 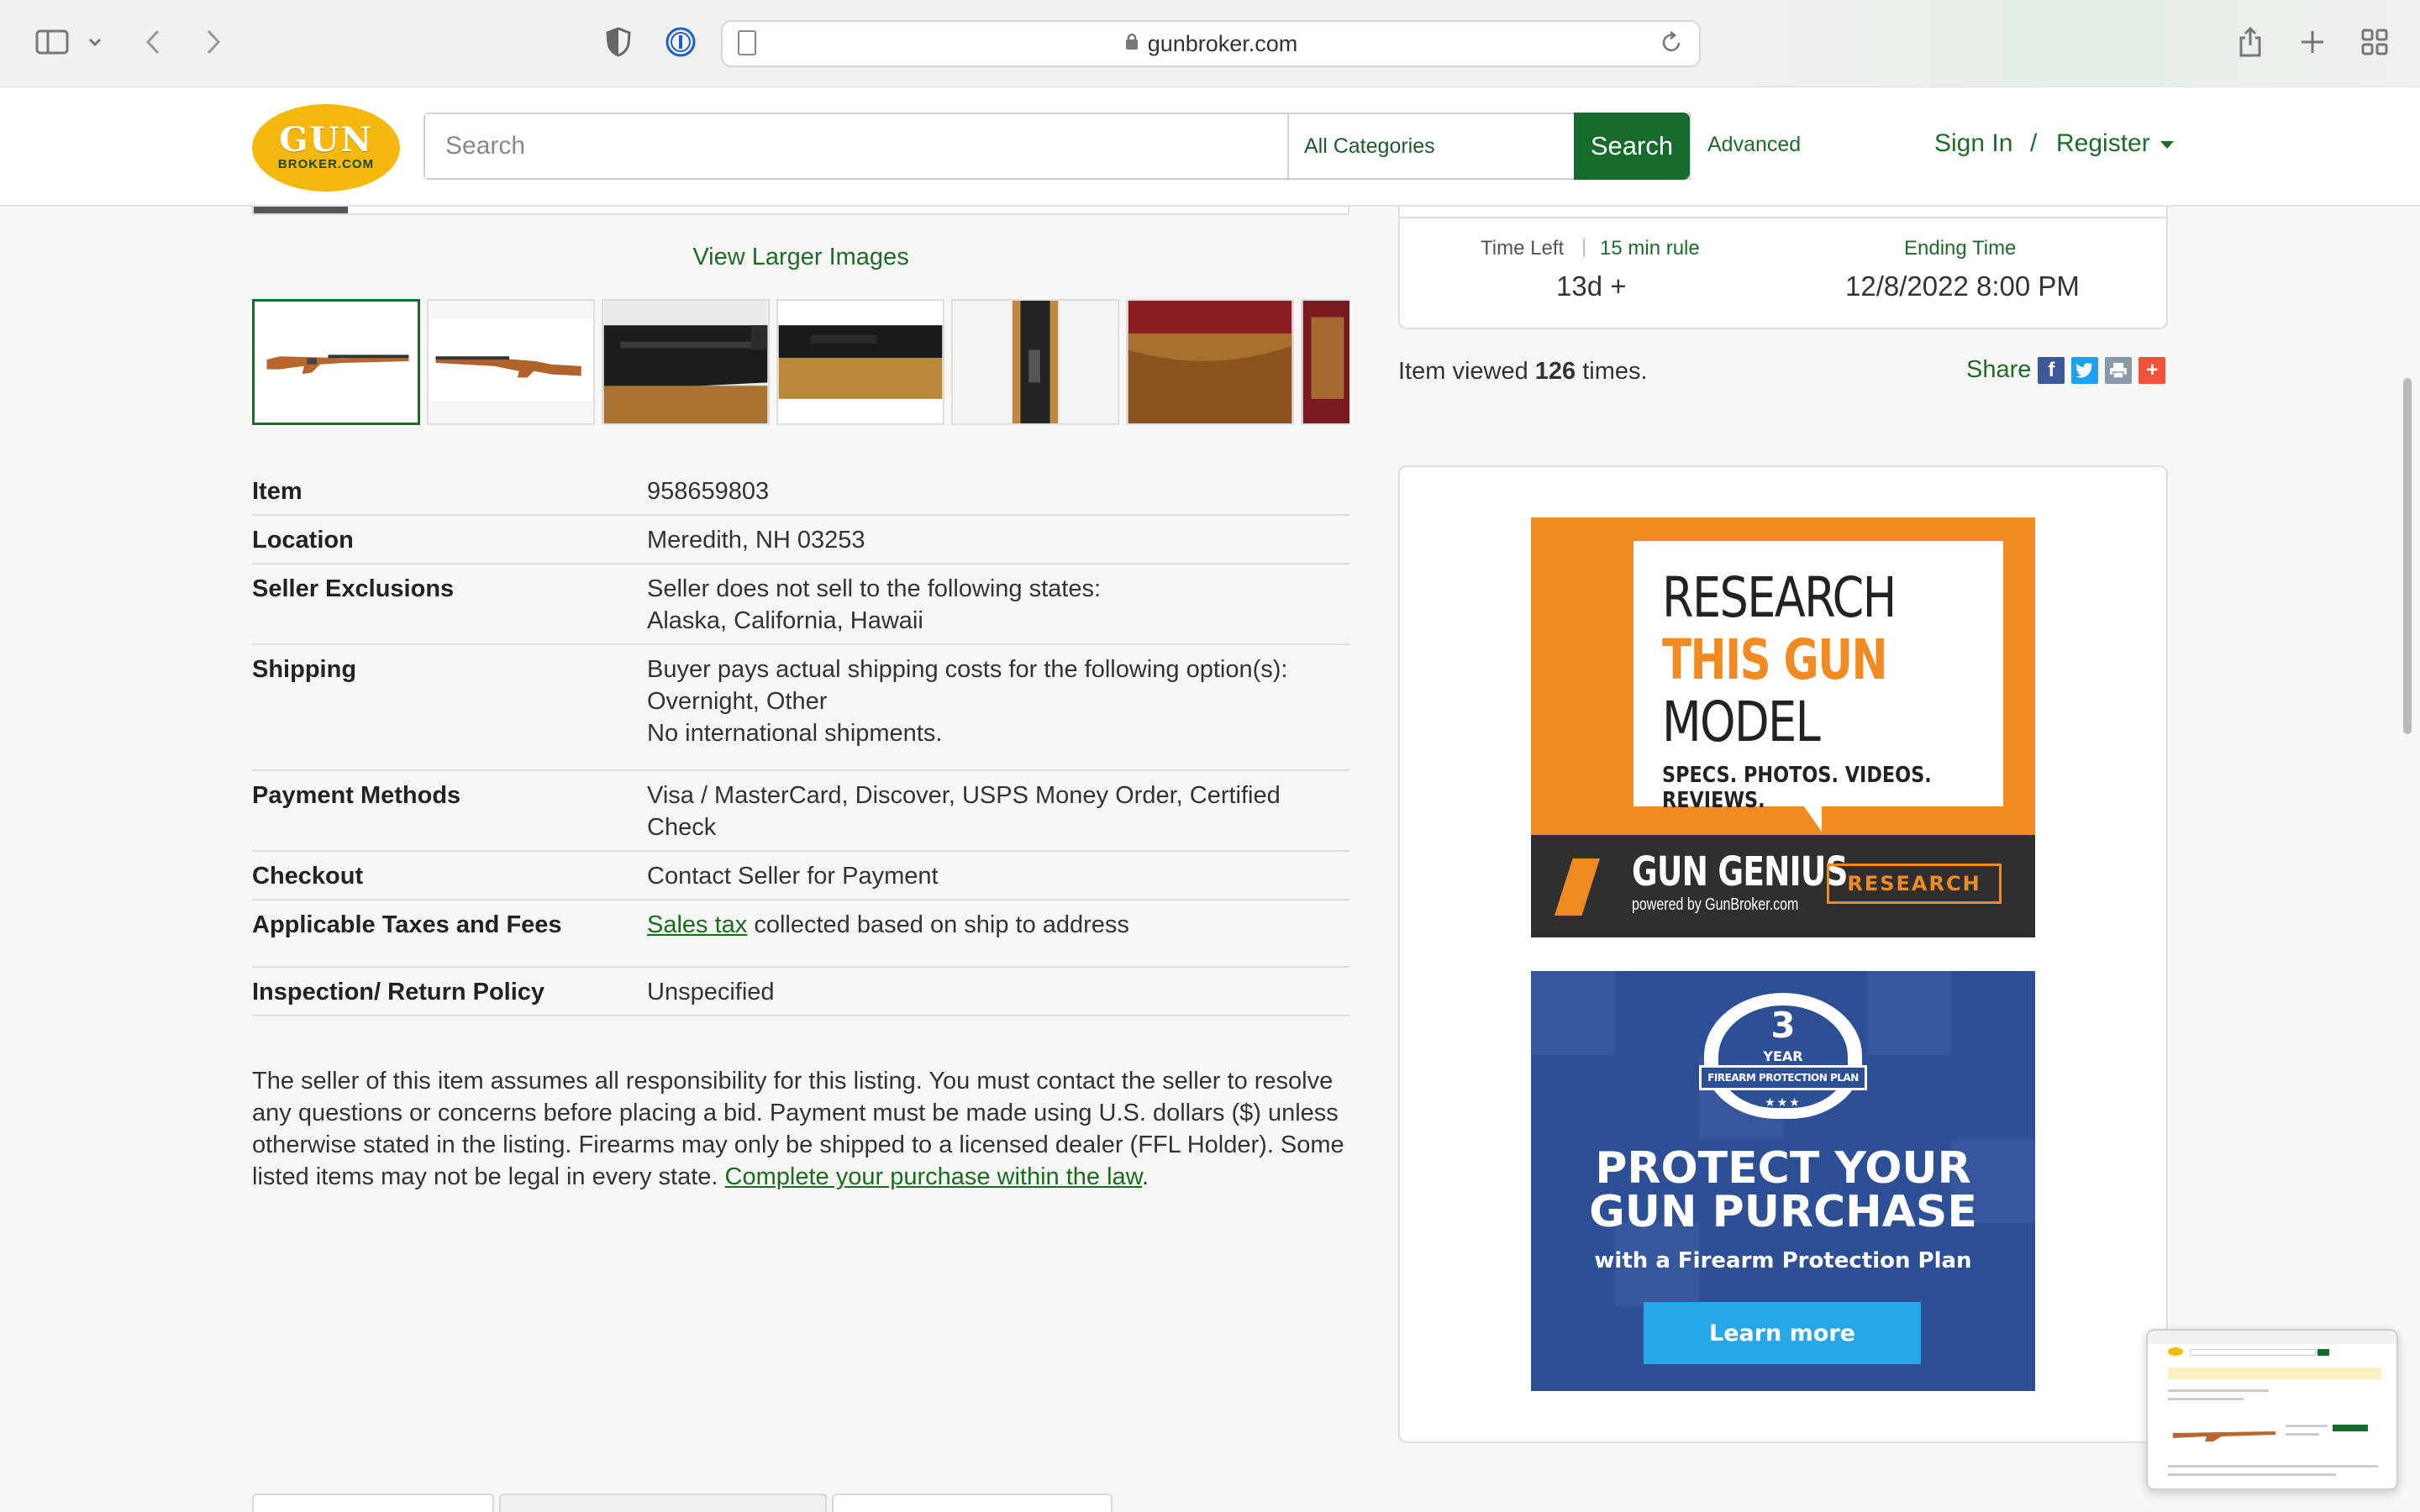 What do you see at coordinates (1632, 146) in the screenshot?
I see `search-button: Search` at bounding box center [1632, 146].